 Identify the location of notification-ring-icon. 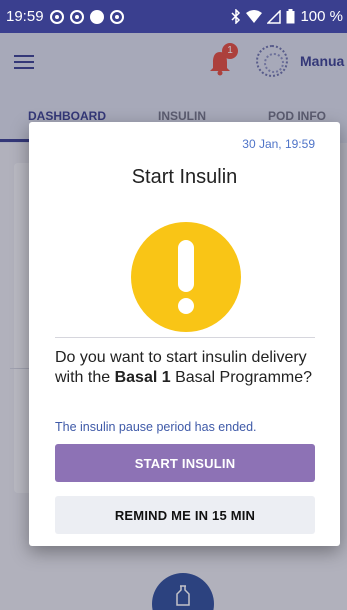
(56, 16).